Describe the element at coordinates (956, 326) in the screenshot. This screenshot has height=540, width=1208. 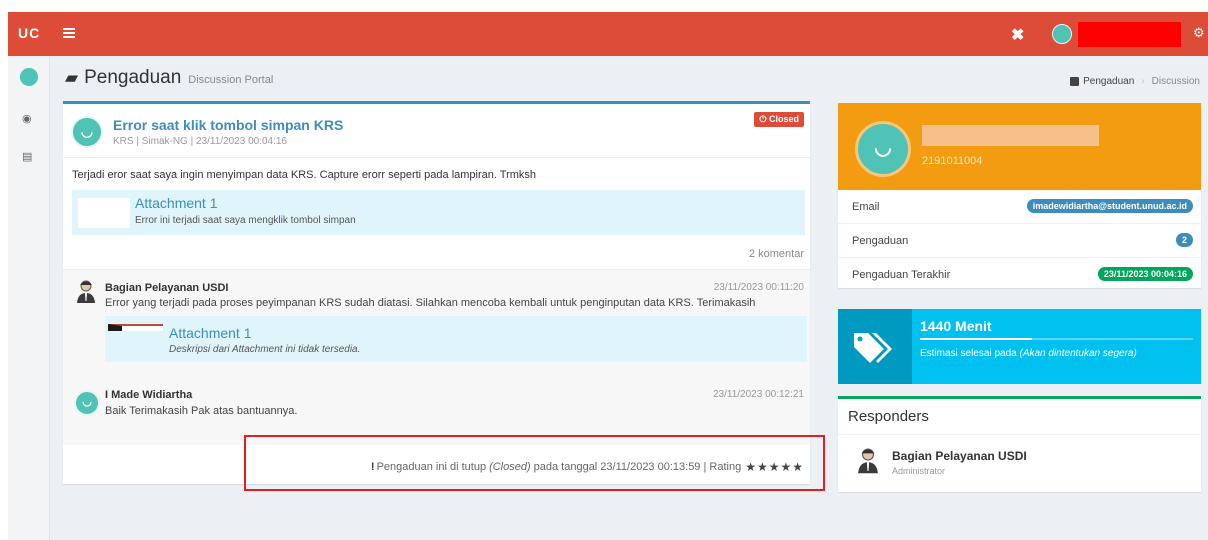
I see `estimate-value: 1440 Menit` at that location.